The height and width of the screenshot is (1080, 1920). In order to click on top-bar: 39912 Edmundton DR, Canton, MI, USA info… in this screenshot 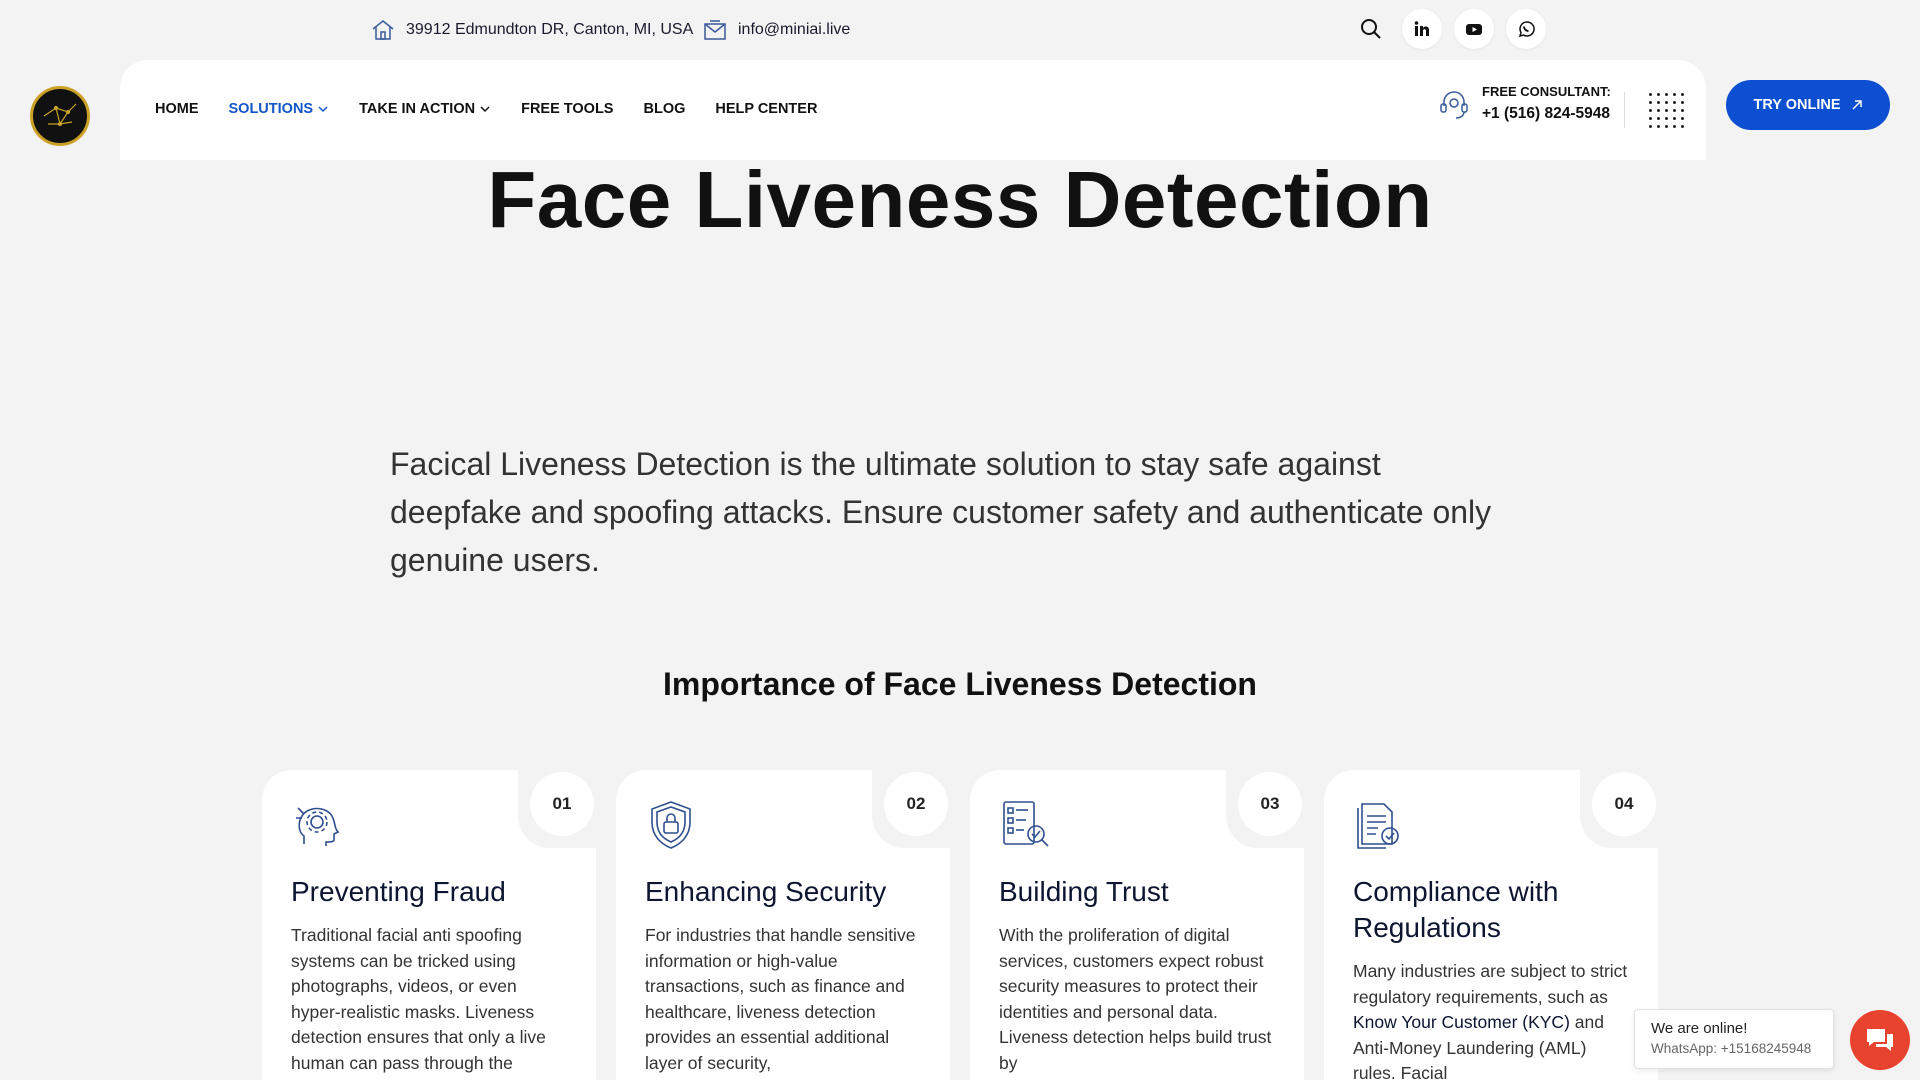, I will do `click(960, 29)`.